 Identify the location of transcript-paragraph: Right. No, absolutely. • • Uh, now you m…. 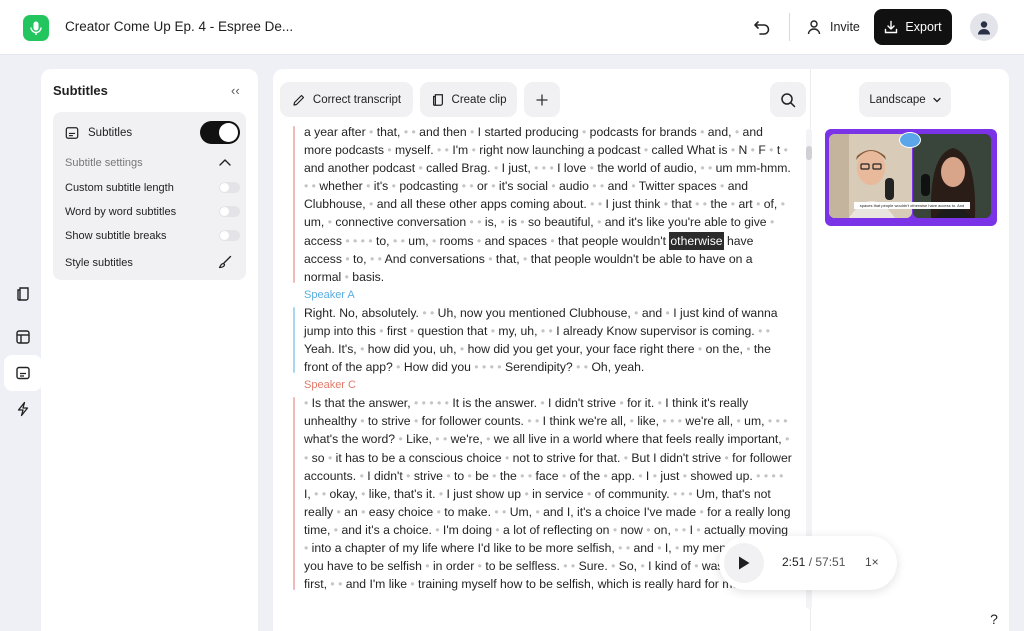
(543, 340).